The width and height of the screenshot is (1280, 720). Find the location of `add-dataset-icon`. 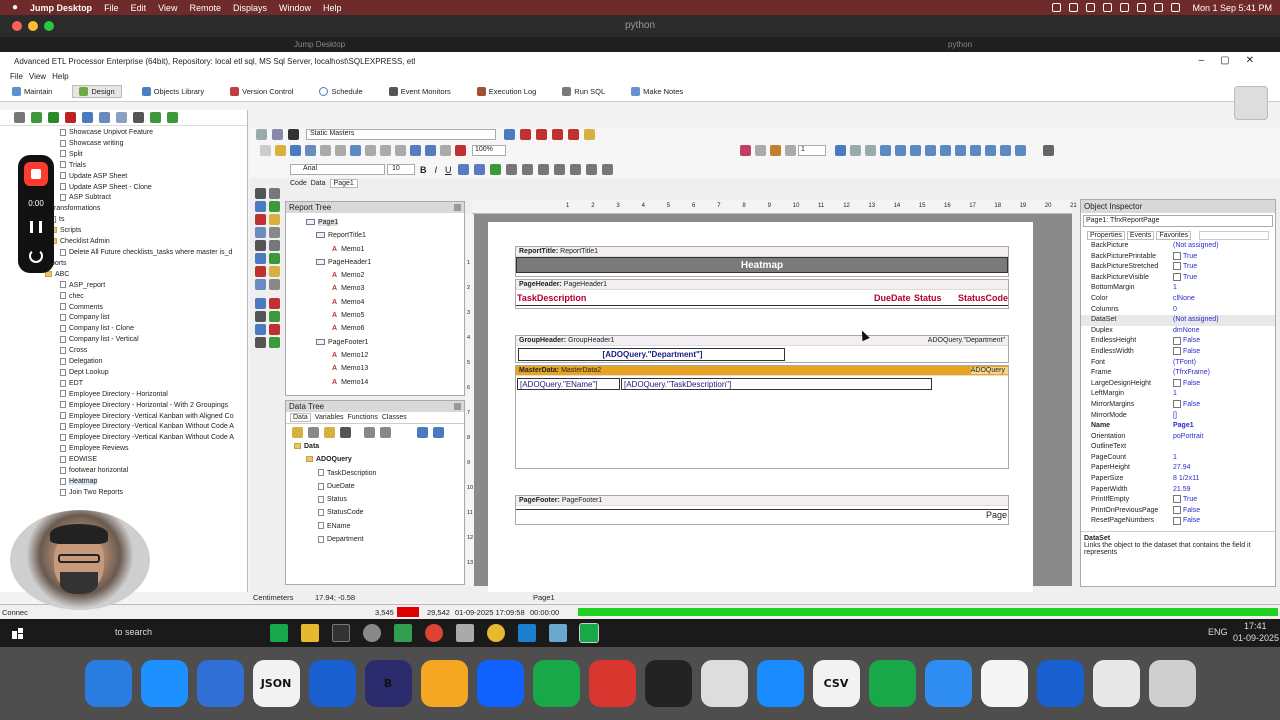

add-dataset-icon is located at coordinates (329, 432).